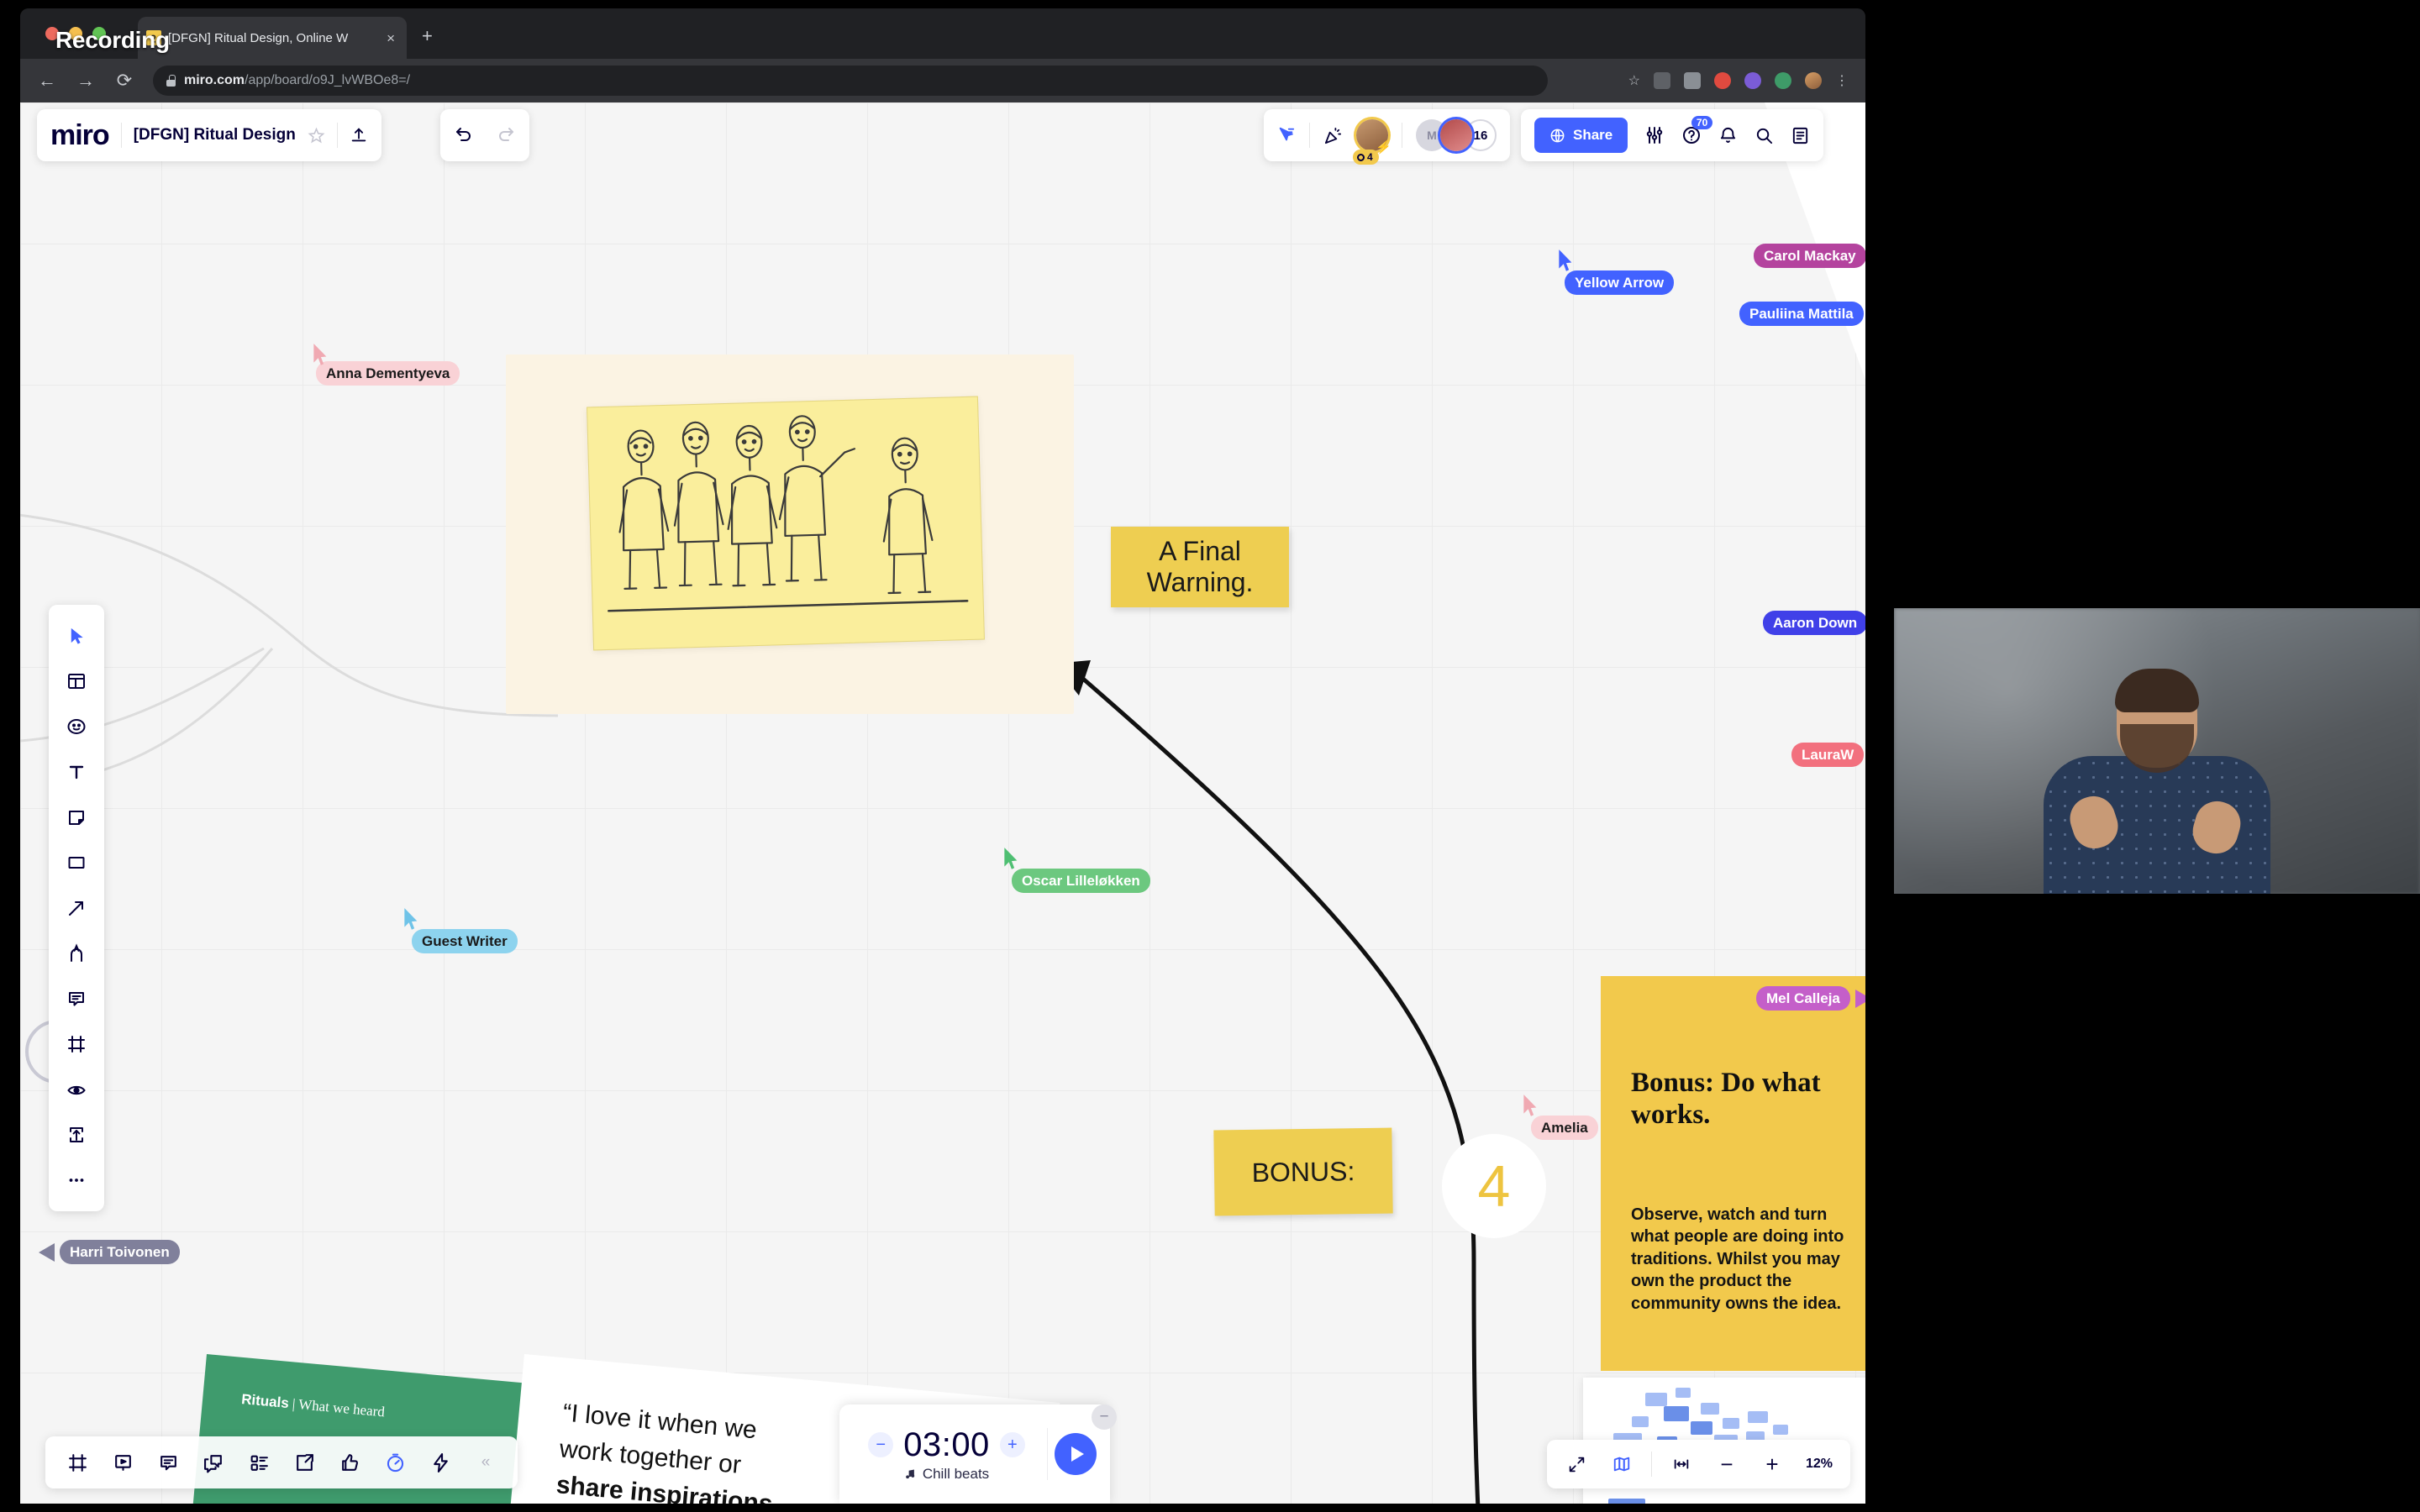 This screenshot has height=1512, width=2420. Describe the element at coordinates (1651, 1464) in the screenshot. I see `zoom-divider` at that location.